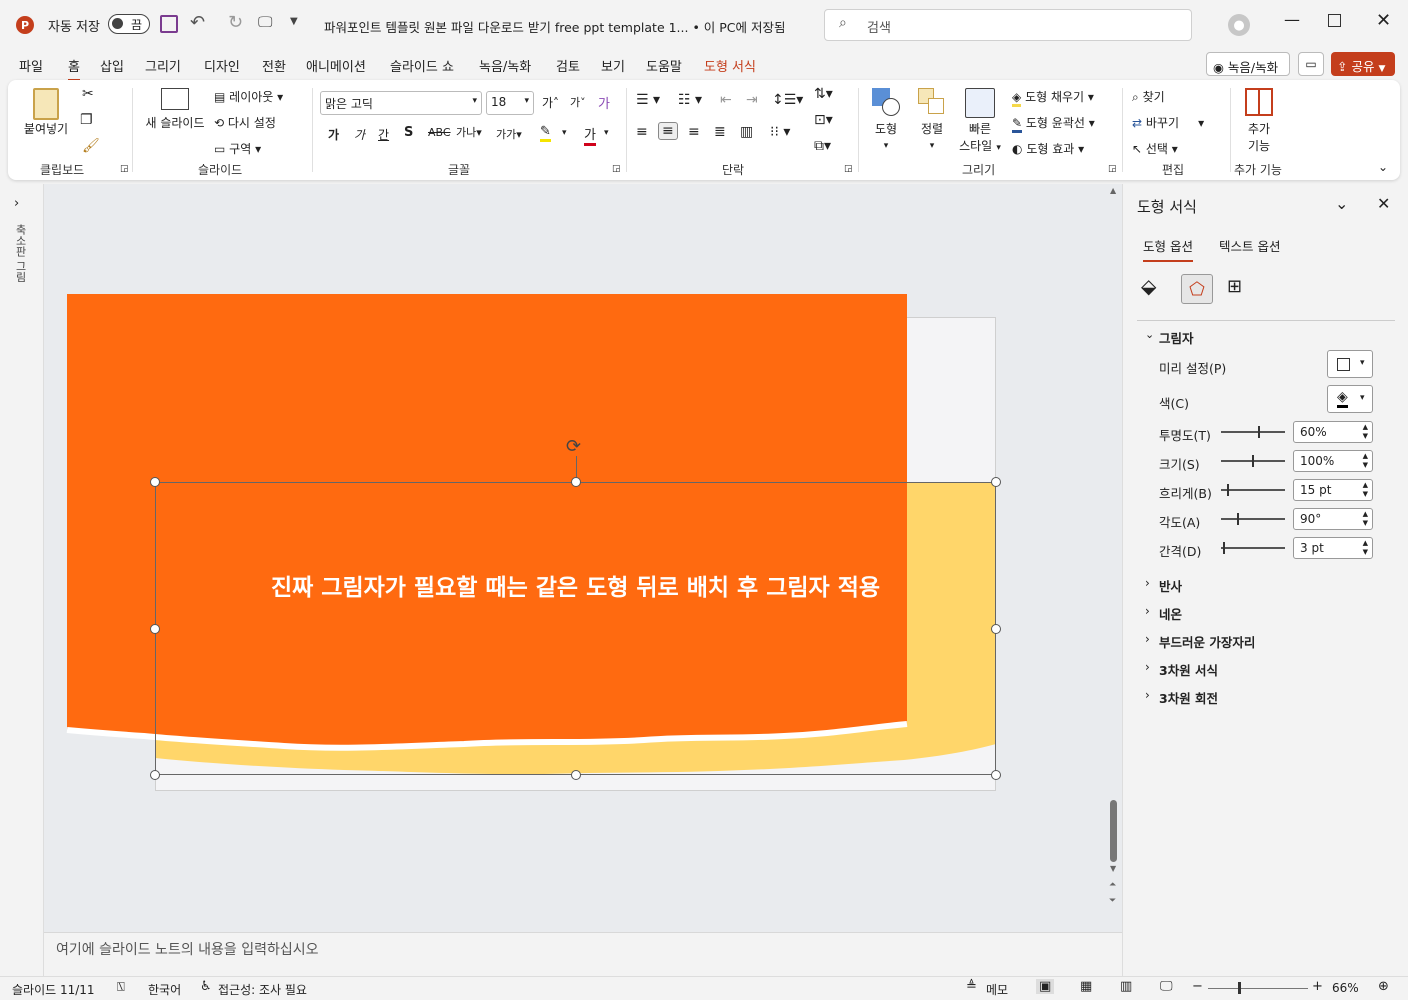 The height and width of the screenshot is (1000, 1408). I want to click on shadow-property-input: 3 pt ▲ ▼, so click(1333, 548).